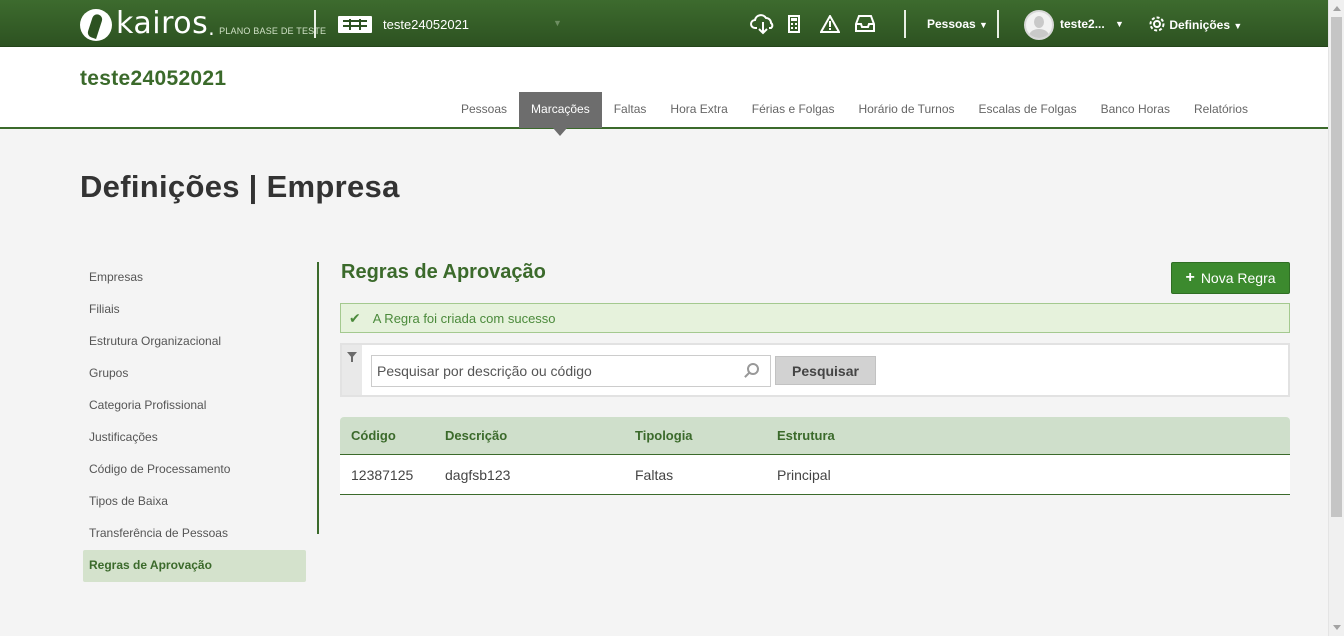  I want to click on scrollbar-thumb, so click(1336, 267).